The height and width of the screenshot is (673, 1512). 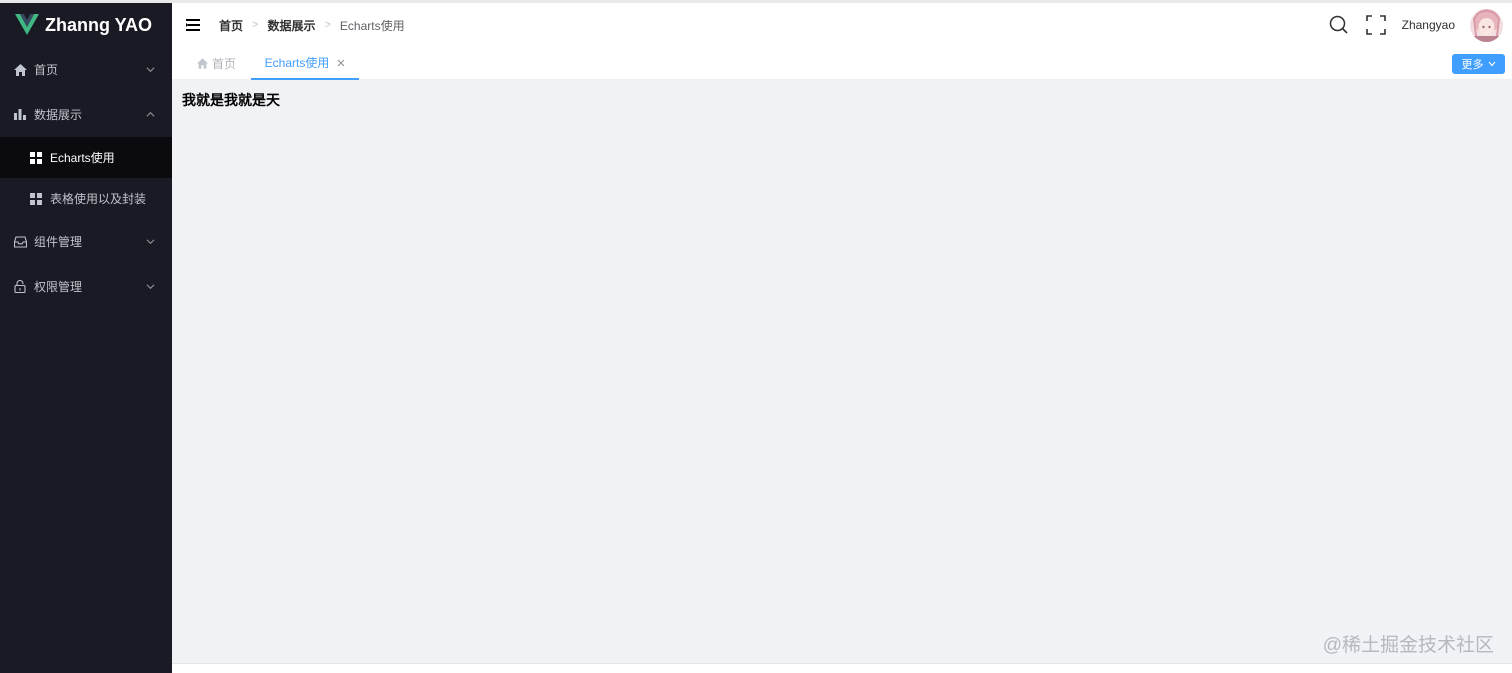 What do you see at coordinates (86, 114) in the screenshot?
I see `sidebar-item-data-display: 数据展示` at bounding box center [86, 114].